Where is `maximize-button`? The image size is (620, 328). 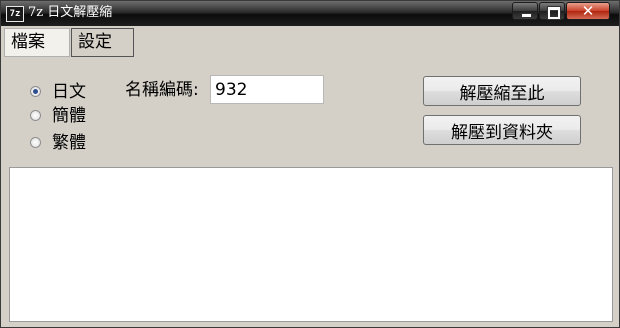 maximize-button is located at coordinates (552, 11).